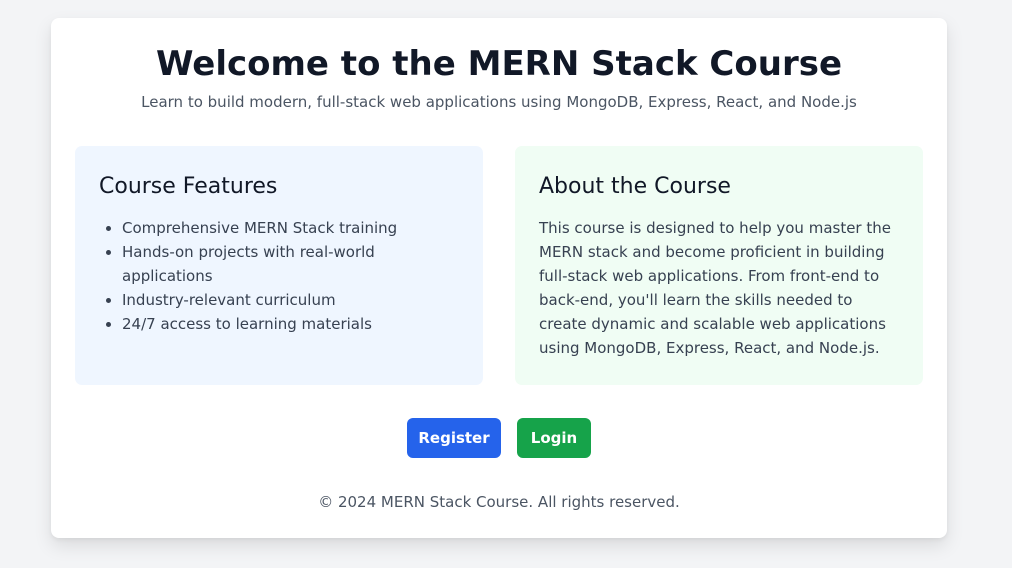 The width and height of the screenshot is (1012, 568). I want to click on about-course-heading: About the Course, so click(635, 186).